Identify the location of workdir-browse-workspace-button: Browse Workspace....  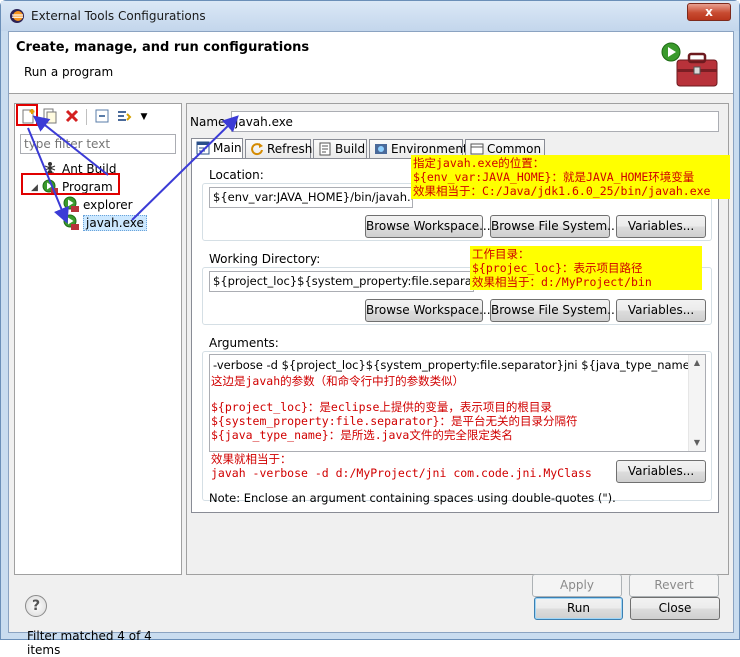
(428, 310).